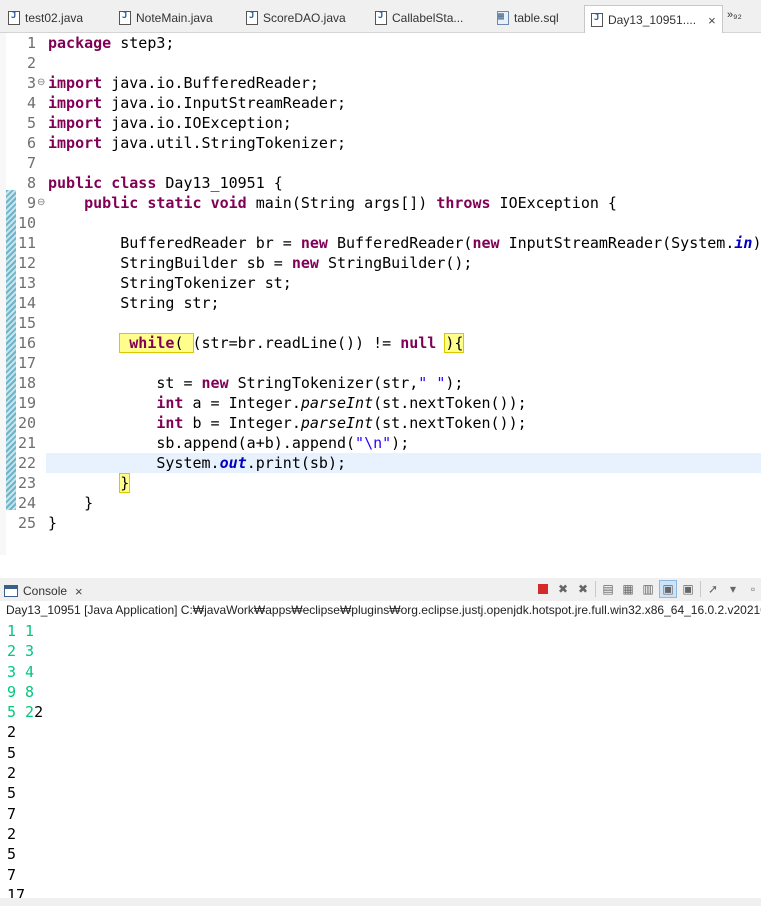 This screenshot has height=906, width=761. Describe the element at coordinates (26, 423) in the screenshot. I see `line-number: 20` at that location.